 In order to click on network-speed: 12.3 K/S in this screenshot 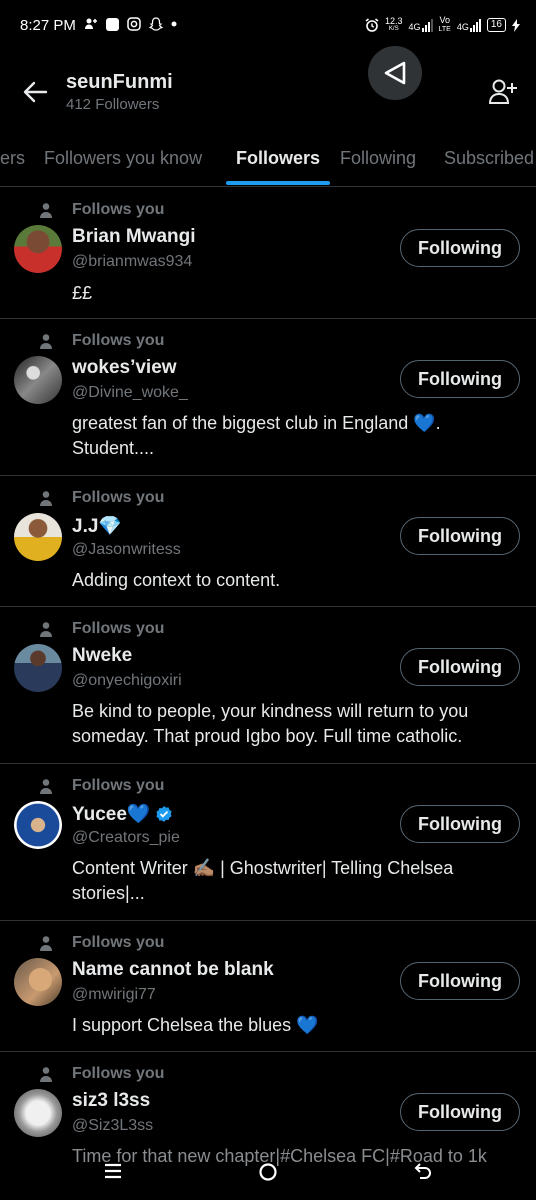, I will do `click(393, 24)`.